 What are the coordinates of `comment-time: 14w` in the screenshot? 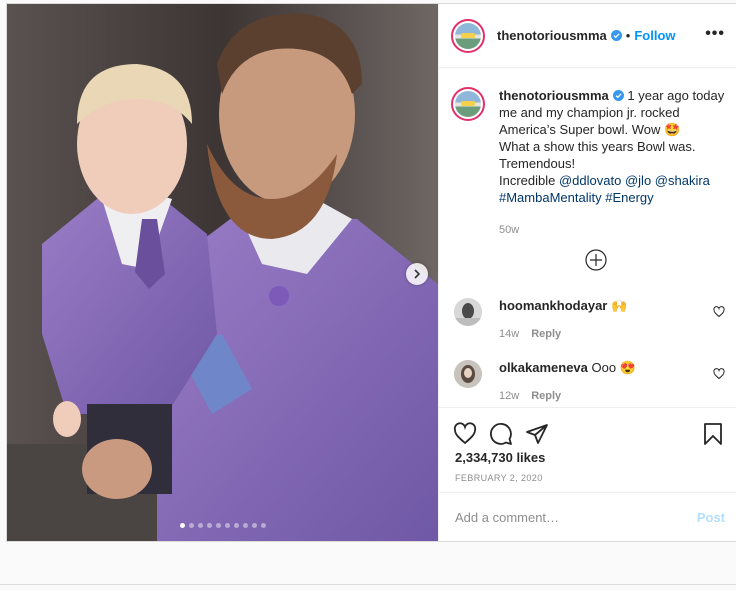 It's located at (509, 334).